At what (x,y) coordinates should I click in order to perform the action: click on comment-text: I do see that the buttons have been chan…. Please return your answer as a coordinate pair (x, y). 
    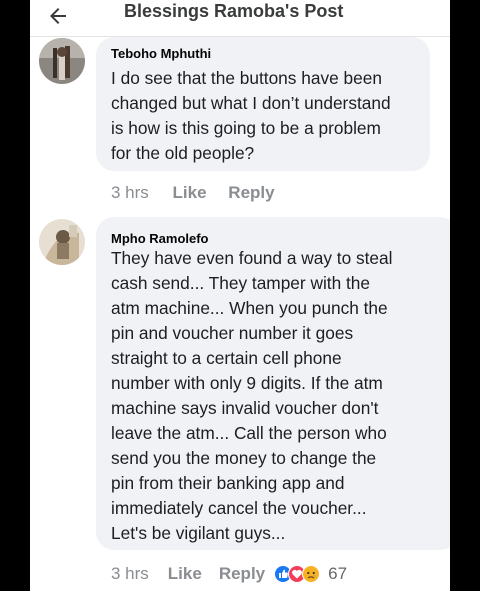
    Looking at the image, I should click on (251, 115).